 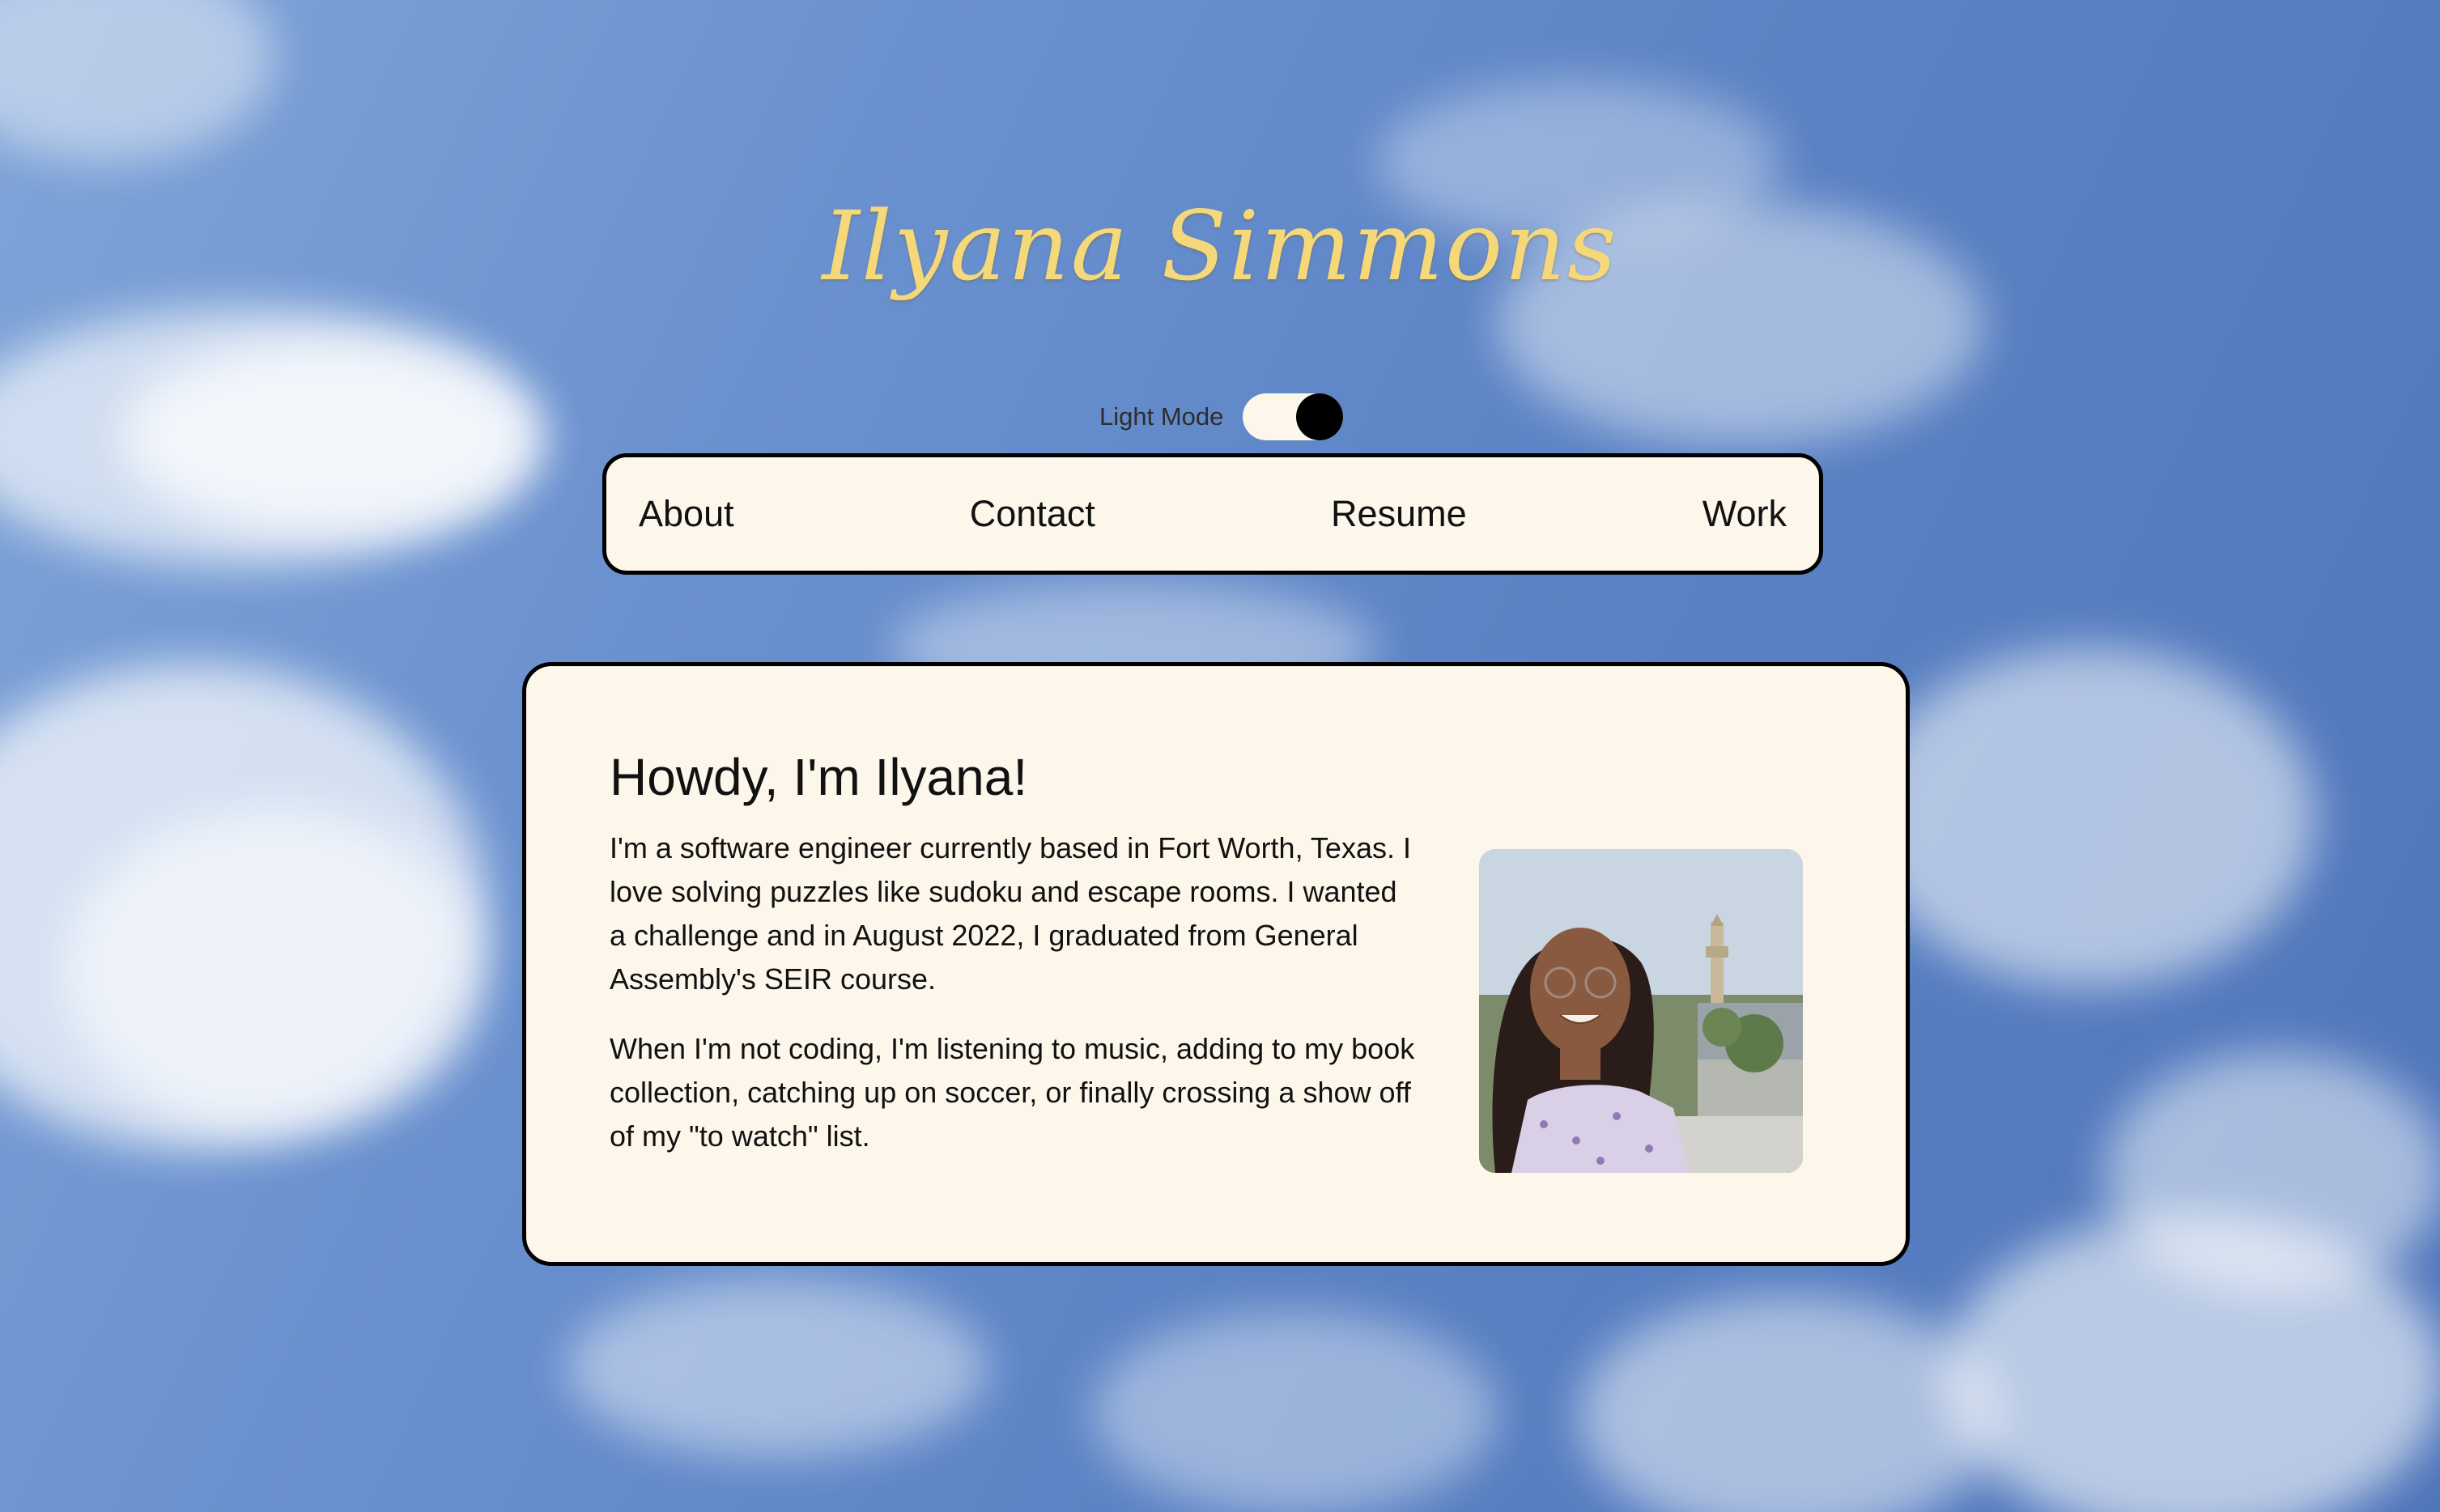 I want to click on theme-toggle-row: Light Mode, so click(x=1221, y=416).